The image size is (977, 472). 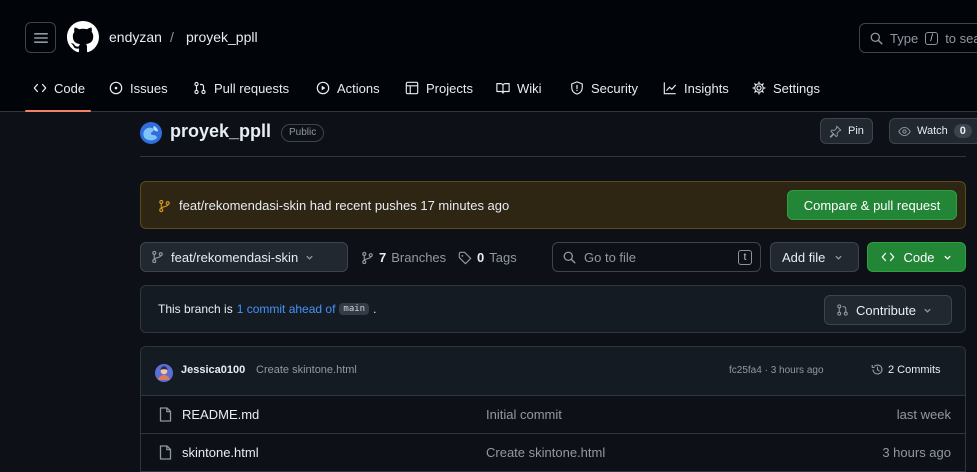 What do you see at coordinates (614, 88) in the screenshot?
I see `tab-security-label: Security` at bounding box center [614, 88].